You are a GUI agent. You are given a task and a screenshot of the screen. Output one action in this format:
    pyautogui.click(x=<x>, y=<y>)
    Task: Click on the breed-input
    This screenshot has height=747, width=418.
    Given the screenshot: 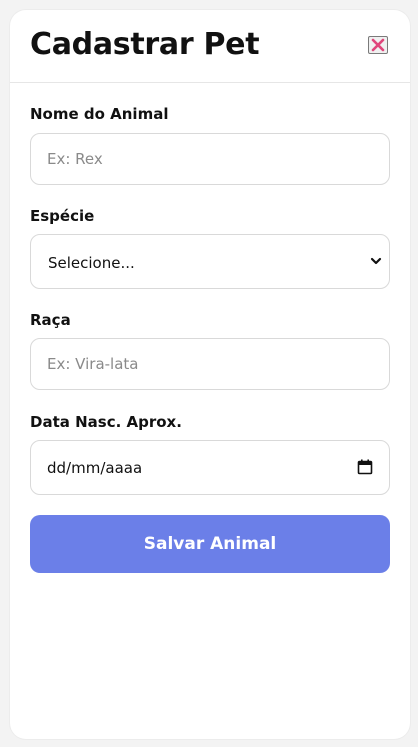 What is the action you would take?
    pyautogui.click(x=210, y=364)
    